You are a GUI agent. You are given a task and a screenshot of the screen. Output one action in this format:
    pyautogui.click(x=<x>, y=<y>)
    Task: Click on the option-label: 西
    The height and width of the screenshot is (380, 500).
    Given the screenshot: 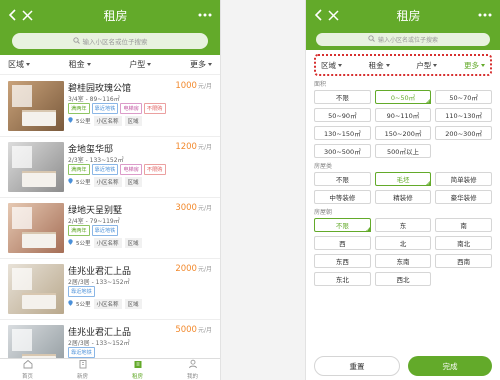 What is the action you would take?
    pyautogui.click(x=342, y=244)
    